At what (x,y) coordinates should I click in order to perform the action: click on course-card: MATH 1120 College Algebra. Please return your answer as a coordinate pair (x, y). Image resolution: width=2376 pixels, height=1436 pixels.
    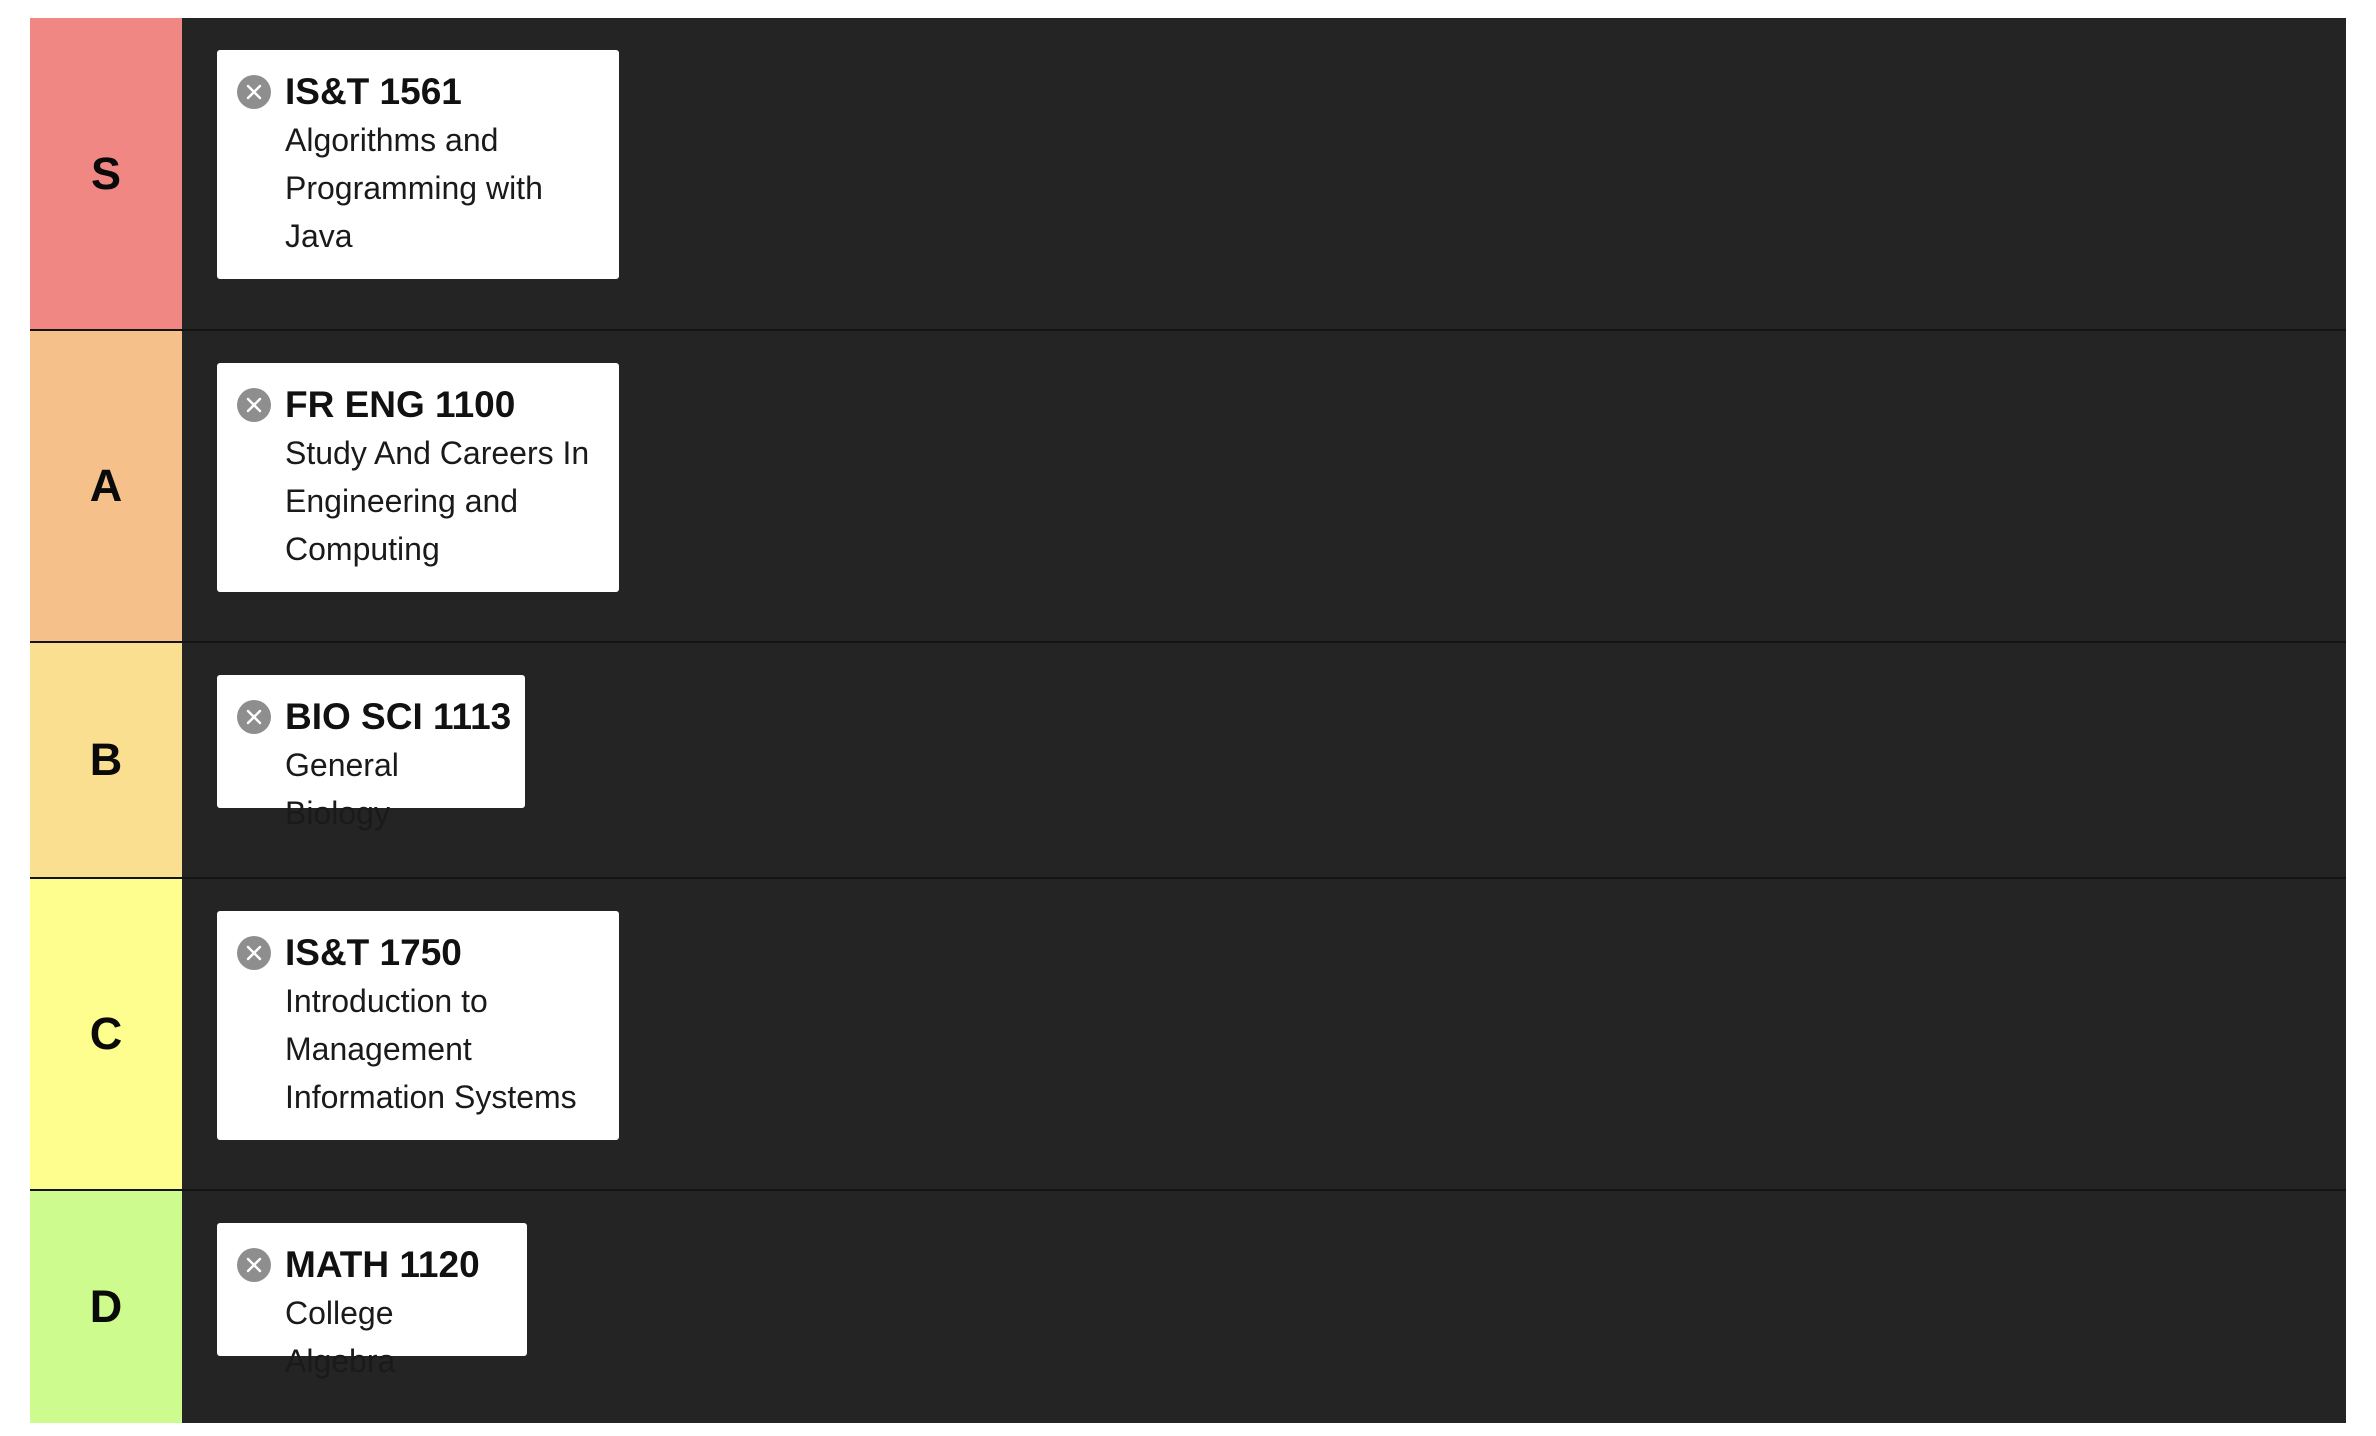
    Looking at the image, I should click on (372, 1301).